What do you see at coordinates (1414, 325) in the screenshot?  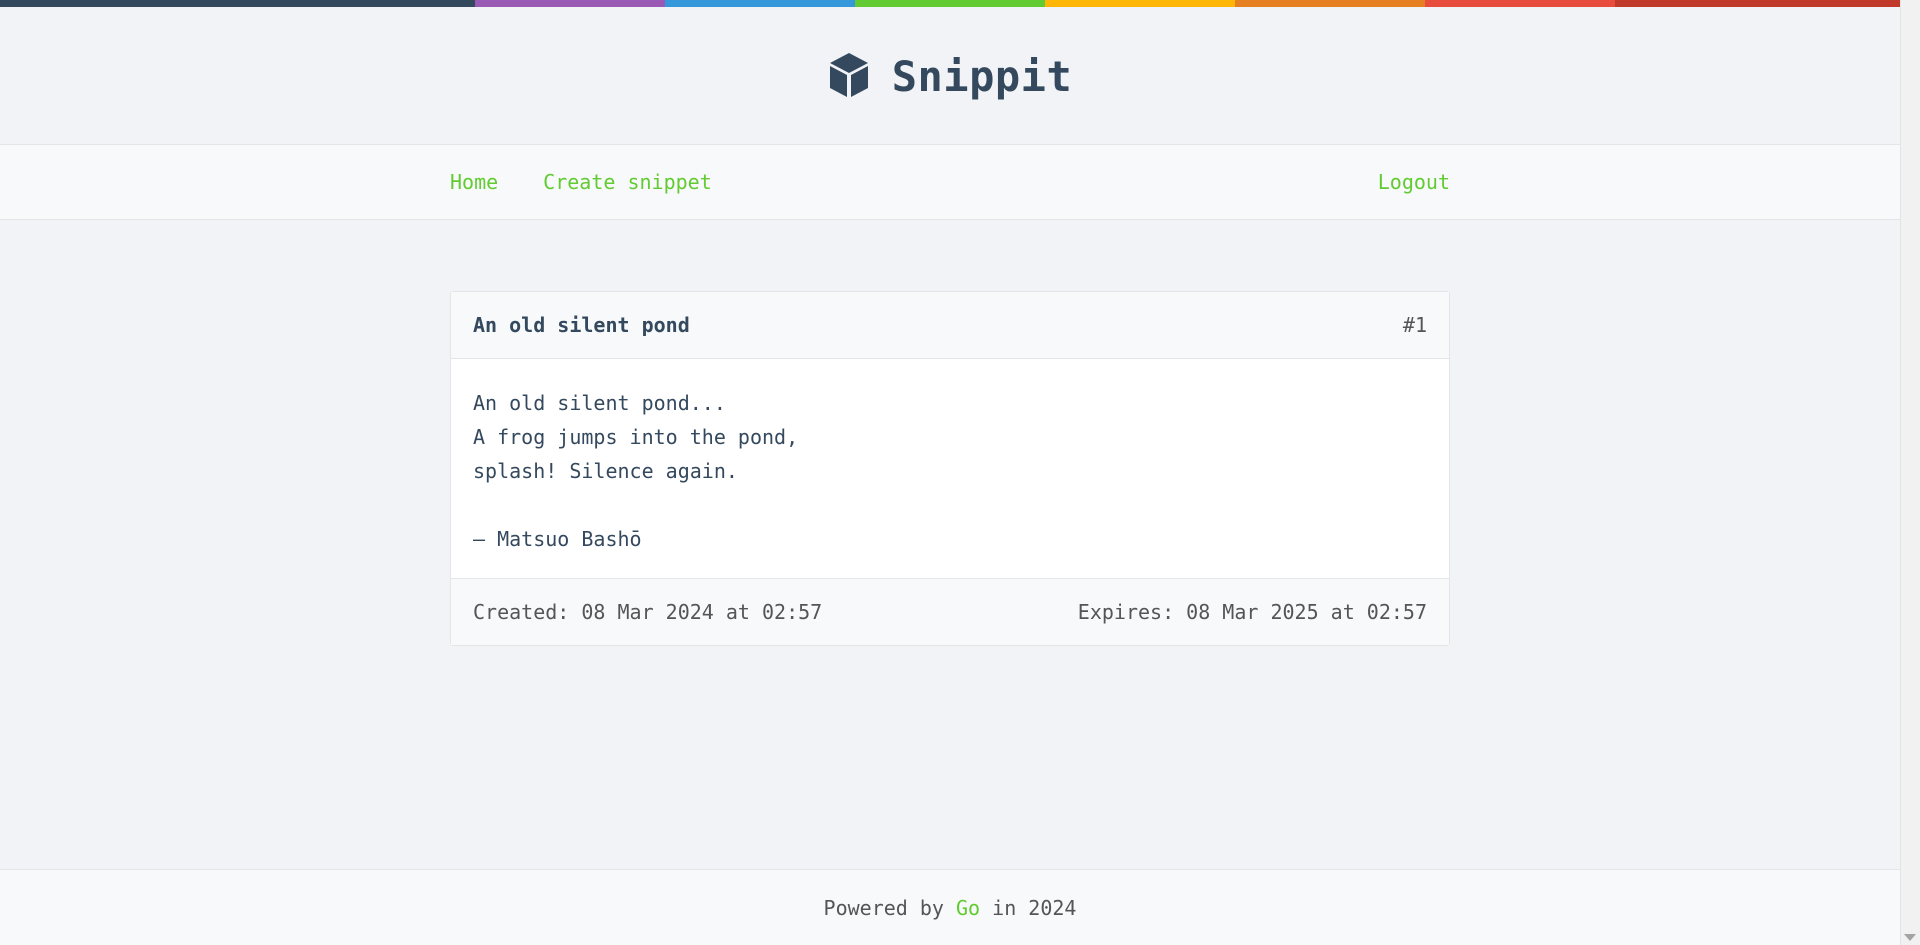 I see `snippet-id: #1` at bounding box center [1414, 325].